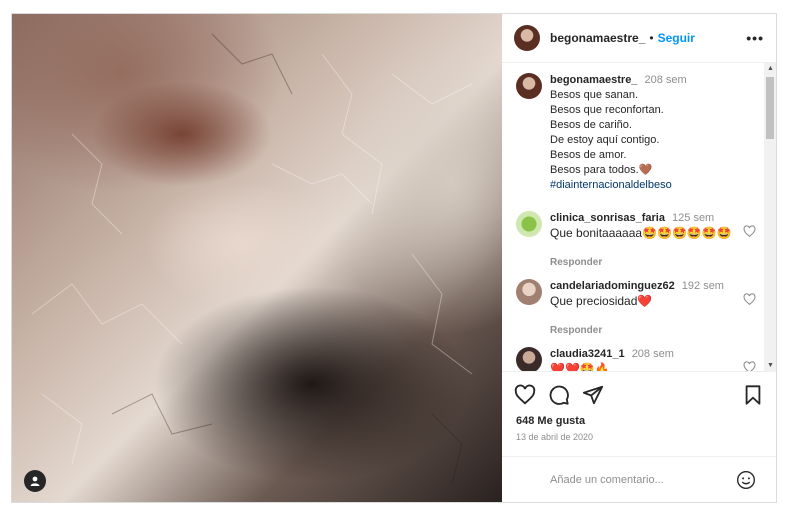 The image size is (800, 524). I want to click on caption-line: Besos que reconfortan., so click(607, 110).